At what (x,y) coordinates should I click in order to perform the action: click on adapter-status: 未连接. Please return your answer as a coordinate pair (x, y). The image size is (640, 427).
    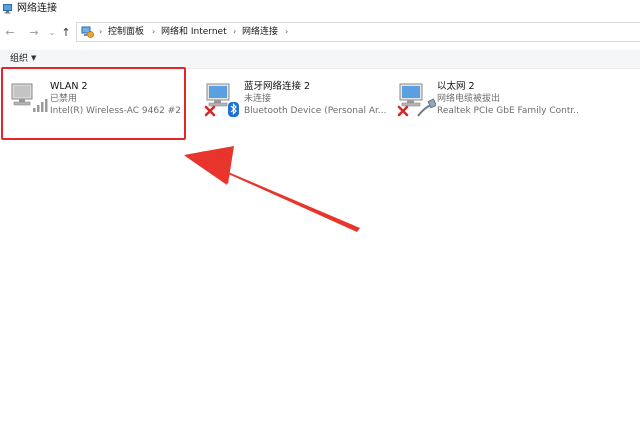
    Looking at the image, I should click on (258, 99).